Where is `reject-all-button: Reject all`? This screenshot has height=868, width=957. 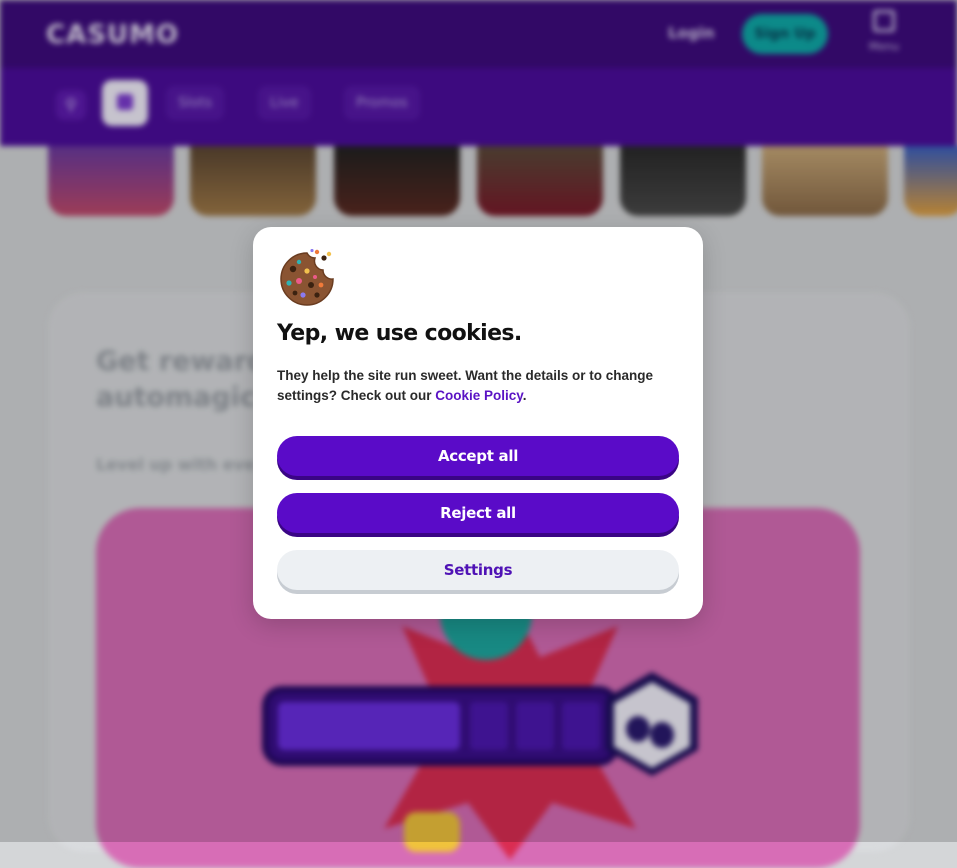 reject-all-button: Reject all is located at coordinates (478, 513).